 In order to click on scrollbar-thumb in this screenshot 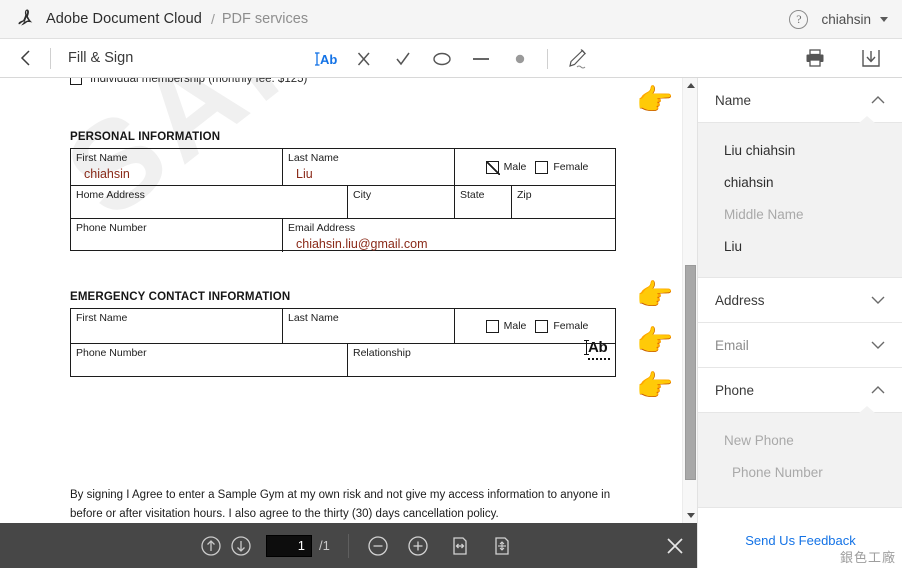, I will do `click(690, 372)`.